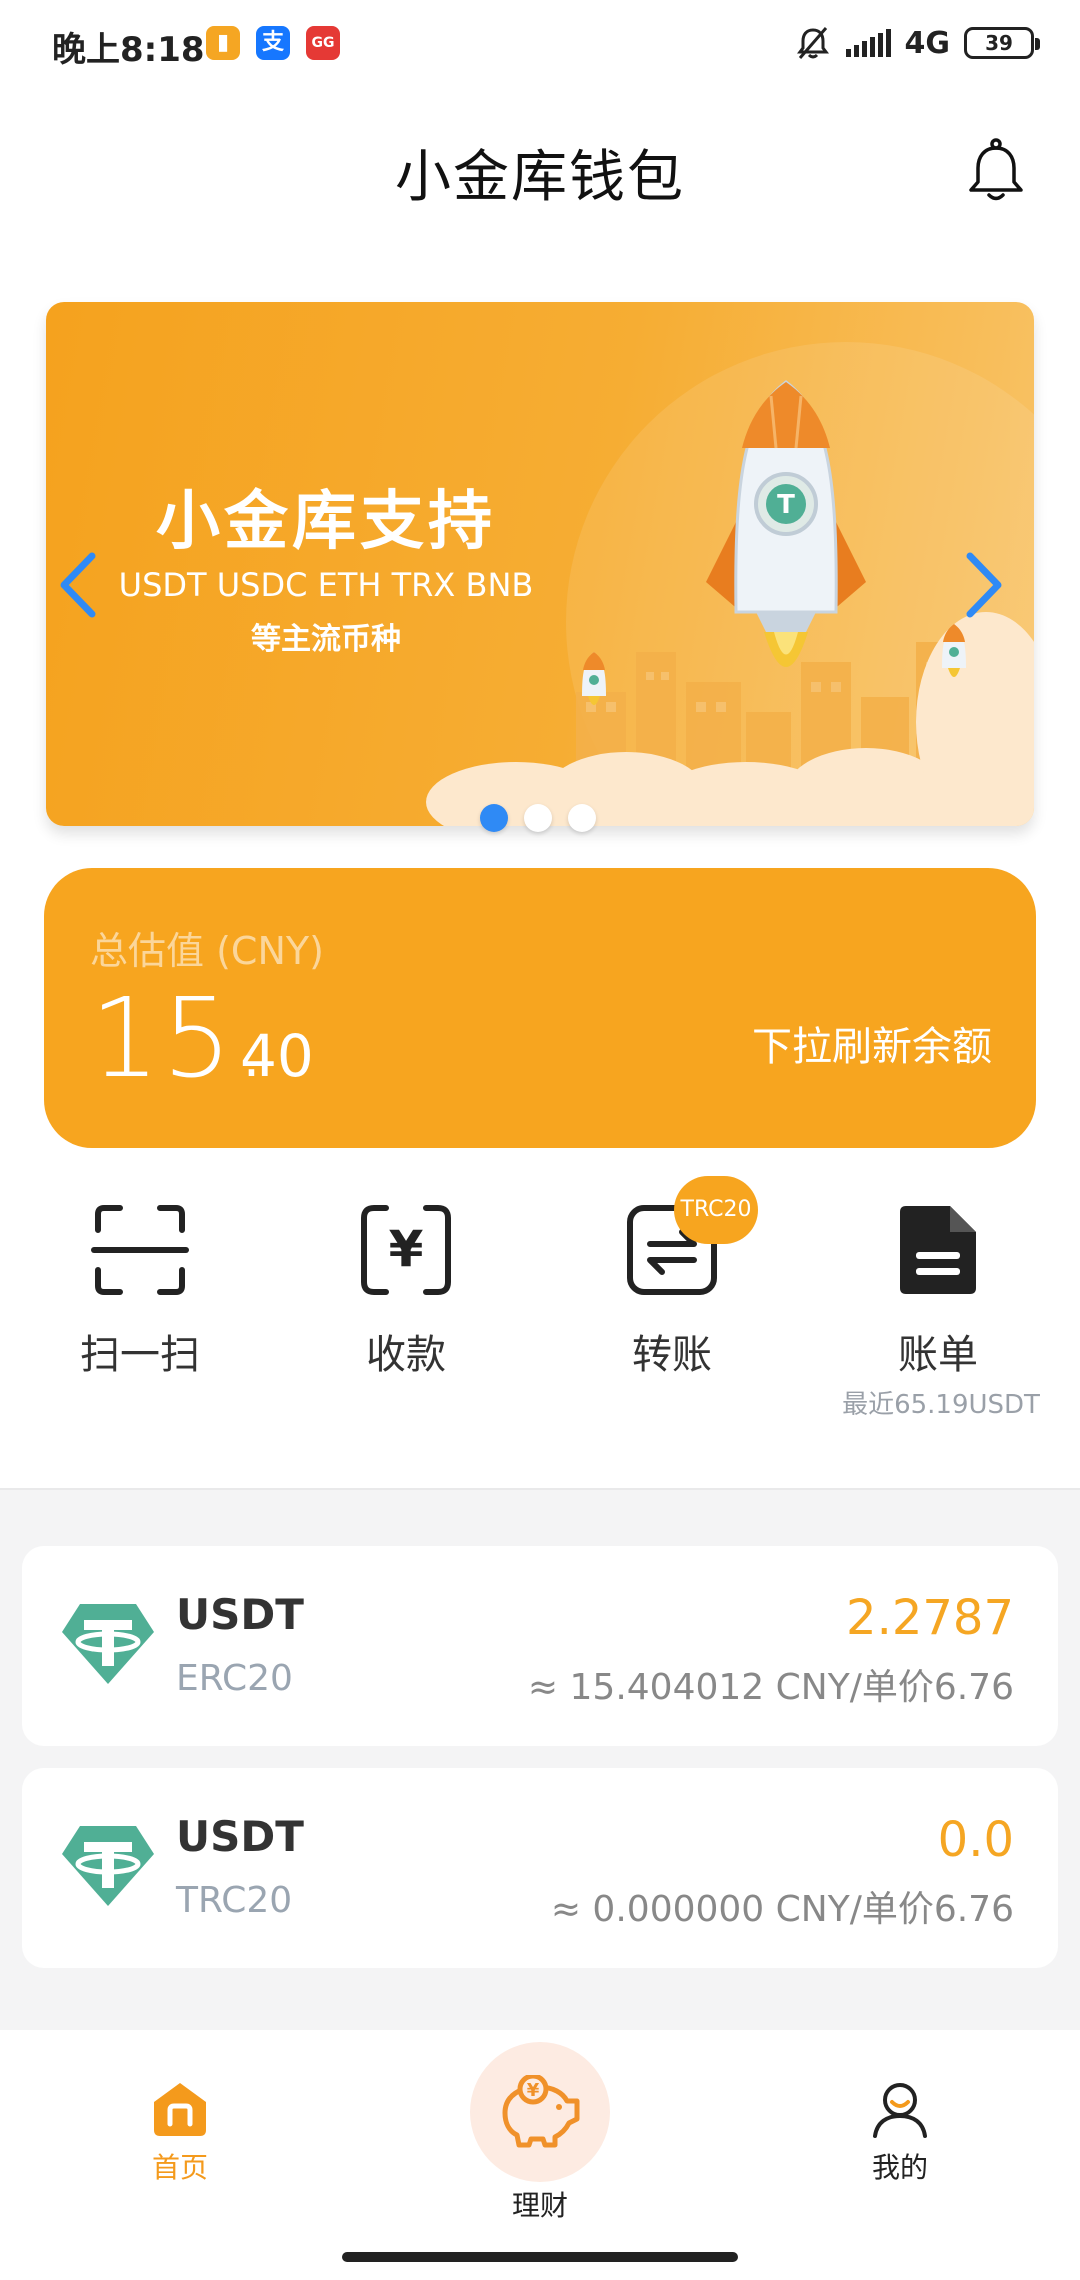 The height and width of the screenshot is (2280, 1080). What do you see at coordinates (996, 171) in the screenshot?
I see `bell-icon` at bounding box center [996, 171].